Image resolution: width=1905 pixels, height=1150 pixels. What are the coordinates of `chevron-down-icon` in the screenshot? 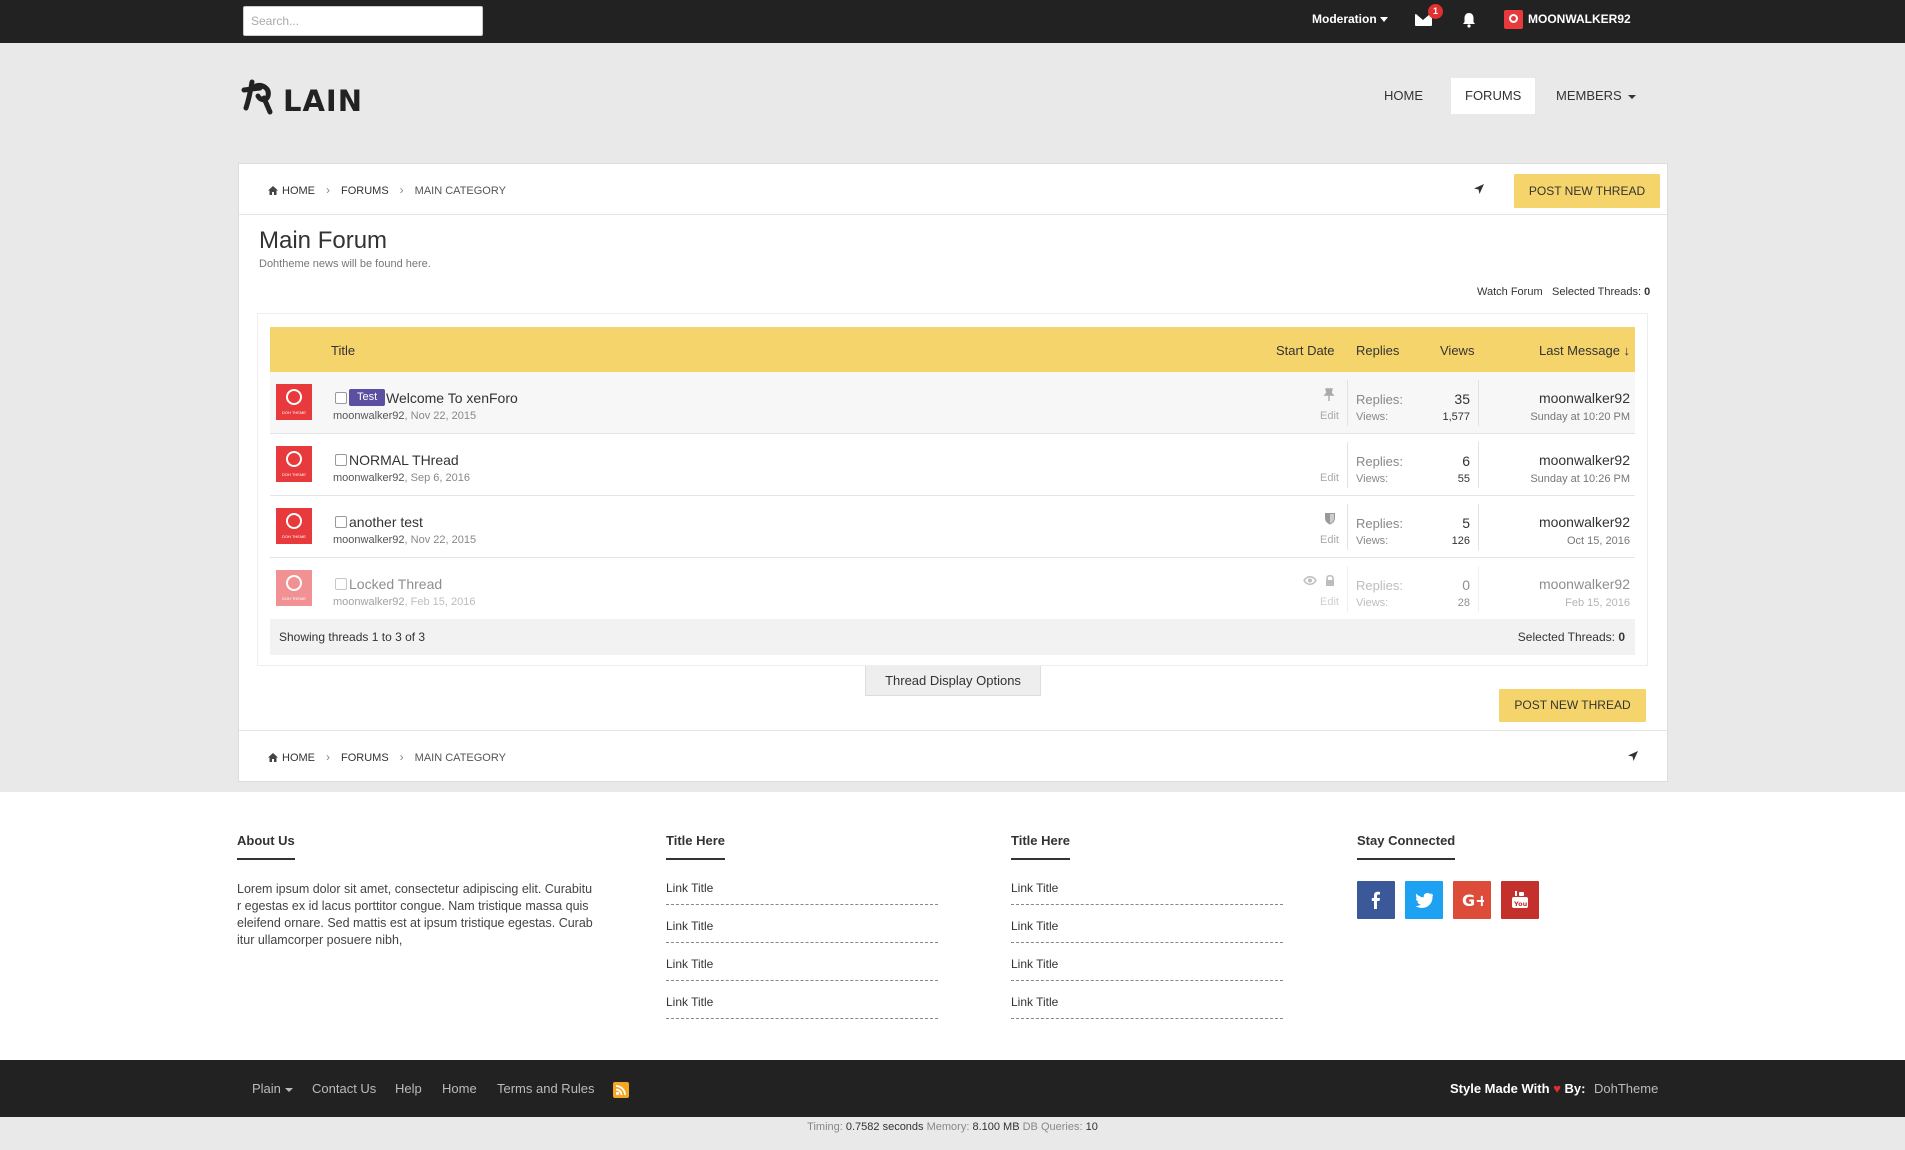 It's located at (1383, 20).